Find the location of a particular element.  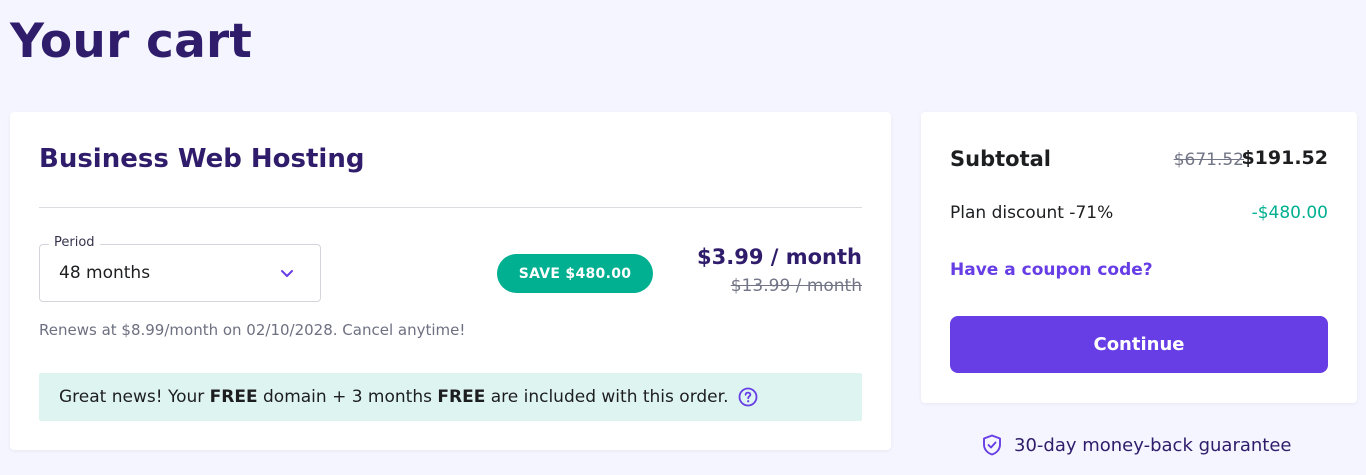

save-badge: SAVE $480.00 is located at coordinates (575, 273).